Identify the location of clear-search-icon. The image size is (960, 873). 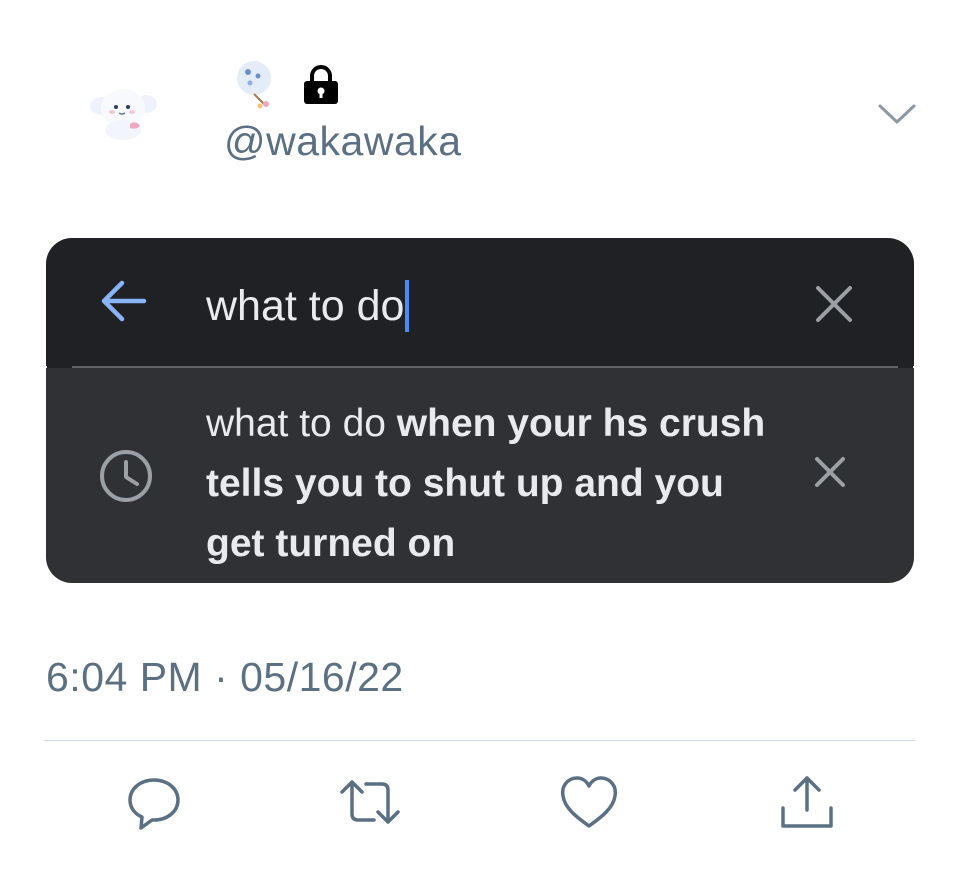
(834, 304).